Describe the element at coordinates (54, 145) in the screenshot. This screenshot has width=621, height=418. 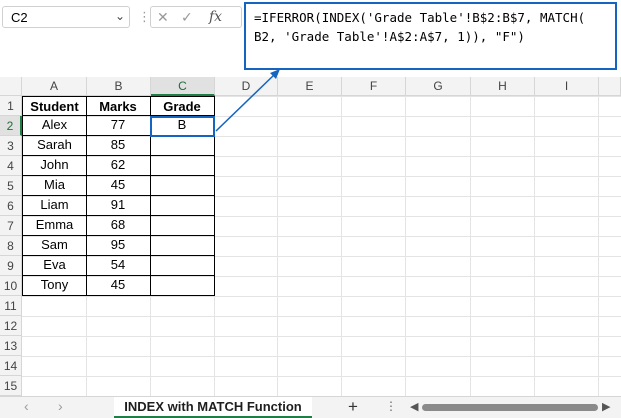
I see `student-cell: Sarah` at that location.